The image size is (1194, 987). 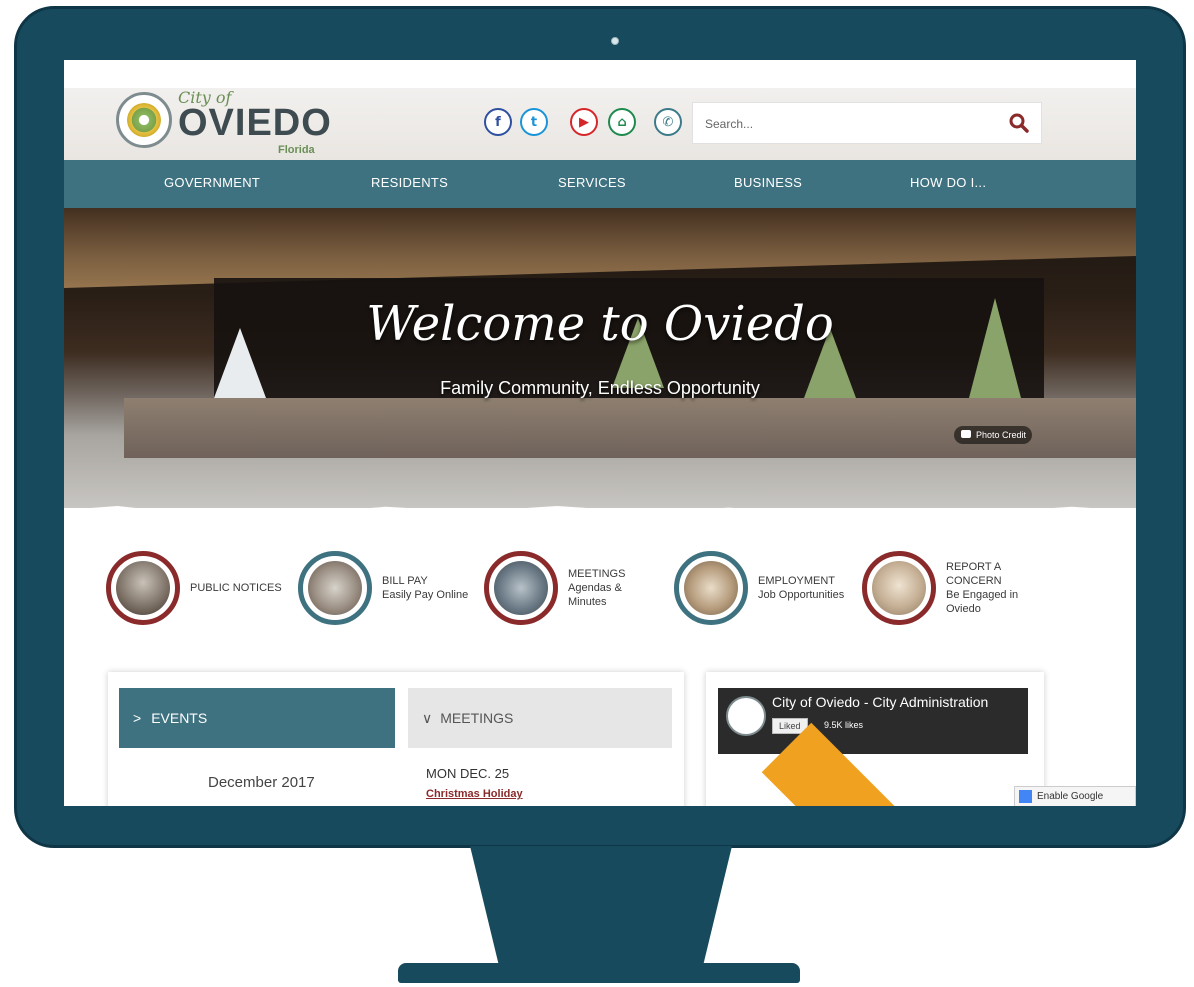 I want to click on bill-pay-image, so click(x=335, y=588).